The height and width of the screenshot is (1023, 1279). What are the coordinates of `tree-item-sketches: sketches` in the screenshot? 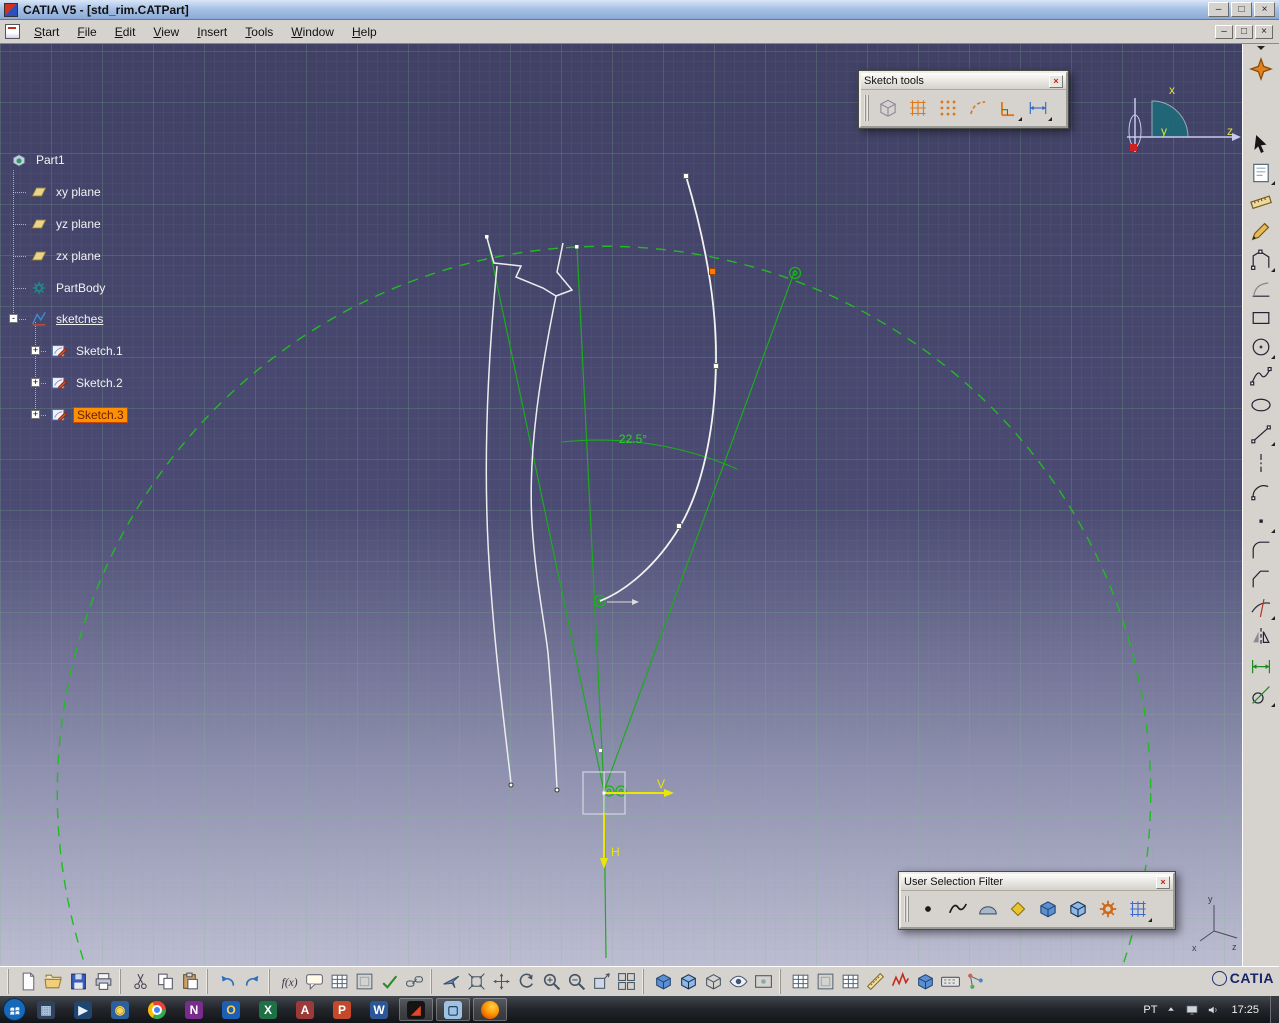 It's located at (68, 319).